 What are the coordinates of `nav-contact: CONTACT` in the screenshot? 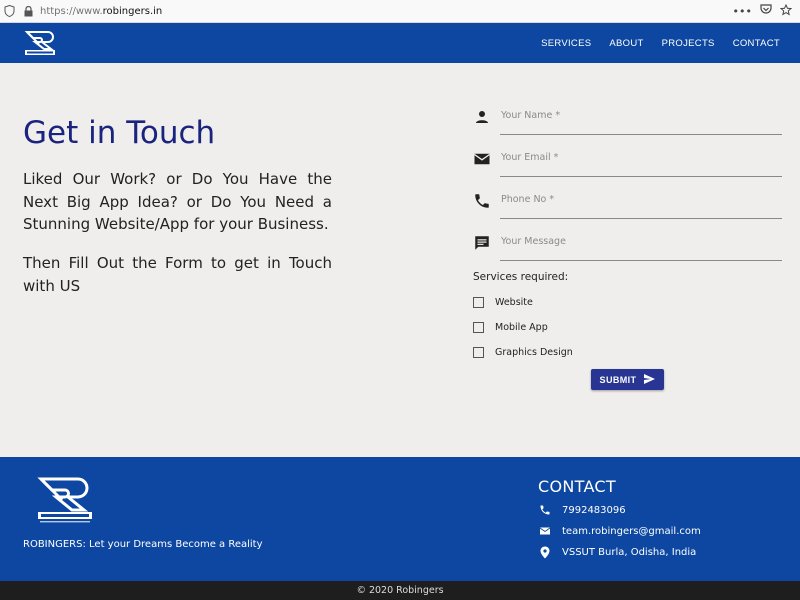 It's located at (756, 43).